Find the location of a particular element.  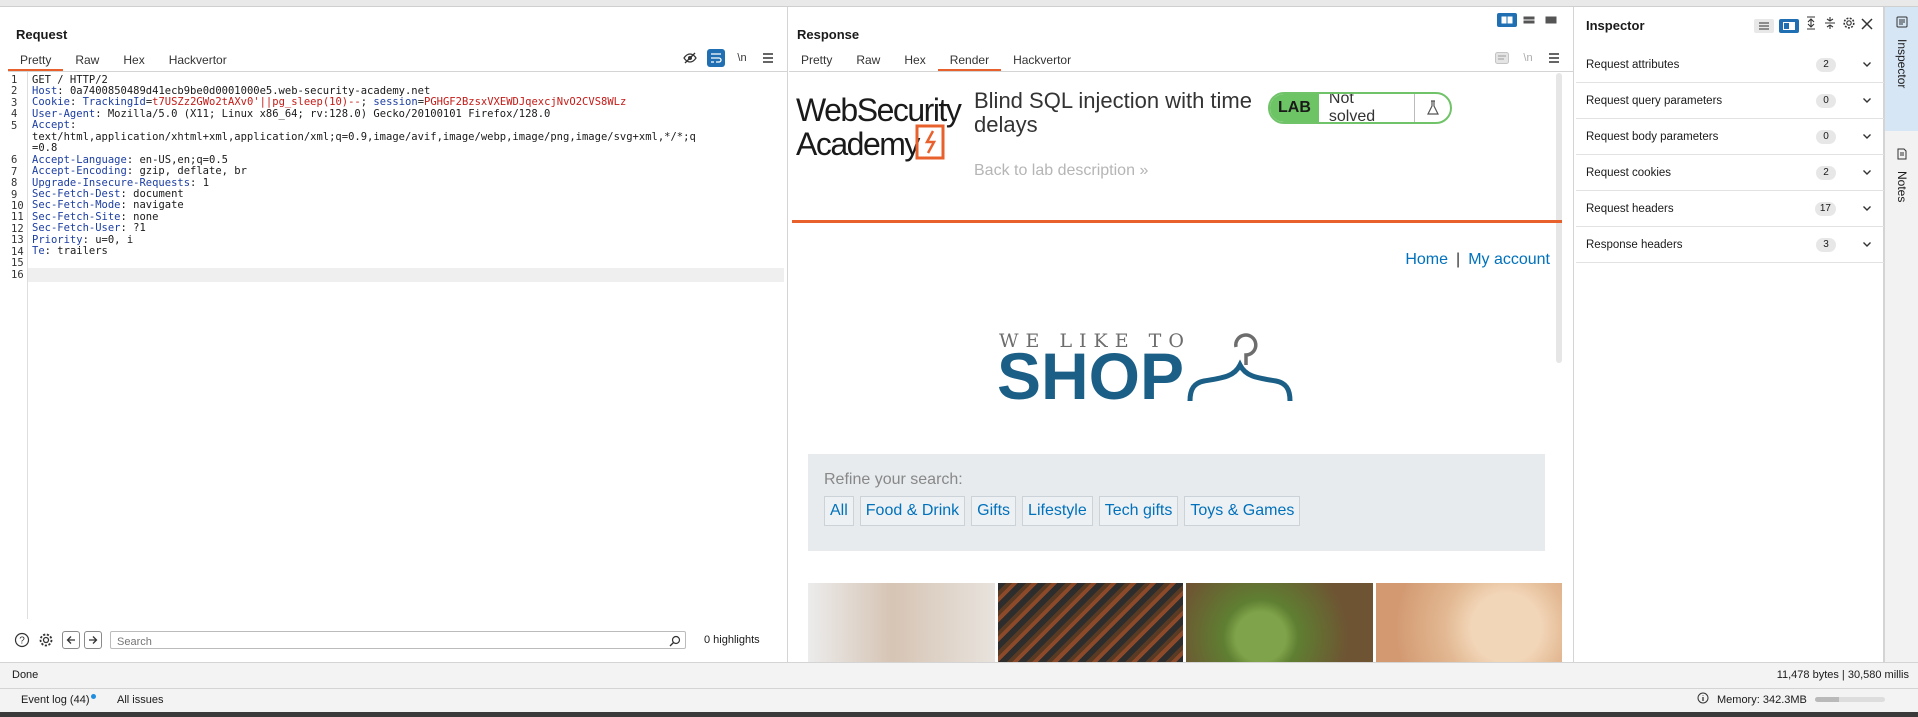

line-number: 7 is located at coordinates (14, 171).